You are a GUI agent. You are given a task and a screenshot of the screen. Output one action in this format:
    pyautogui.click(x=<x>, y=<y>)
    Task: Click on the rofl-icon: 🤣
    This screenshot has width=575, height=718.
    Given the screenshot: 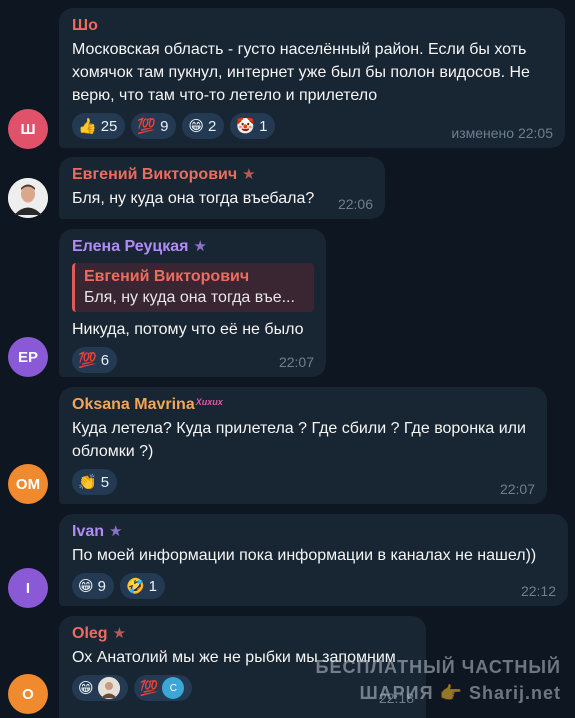 What is the action you would take?
    pyautogui.click(x=135, y=586)
    